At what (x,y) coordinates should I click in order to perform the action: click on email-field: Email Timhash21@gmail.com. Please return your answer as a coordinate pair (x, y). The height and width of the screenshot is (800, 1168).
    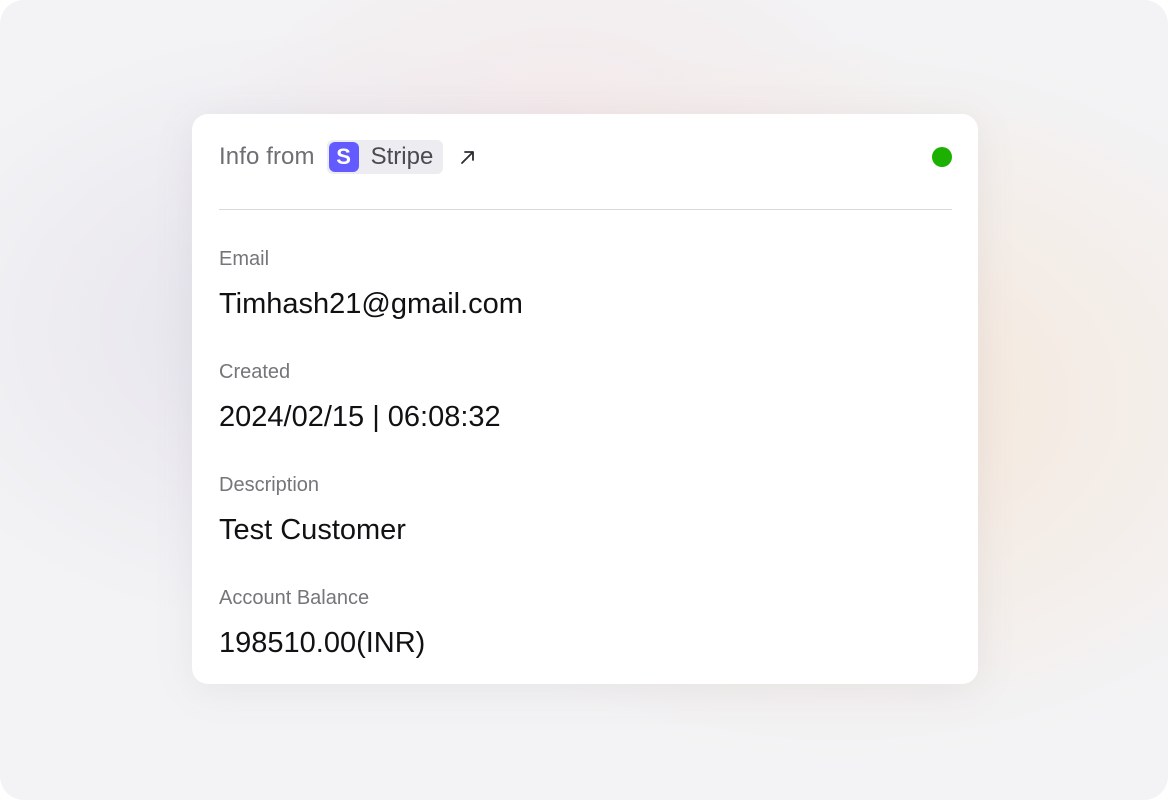
    Looking at the image, I should click on (585, 284).